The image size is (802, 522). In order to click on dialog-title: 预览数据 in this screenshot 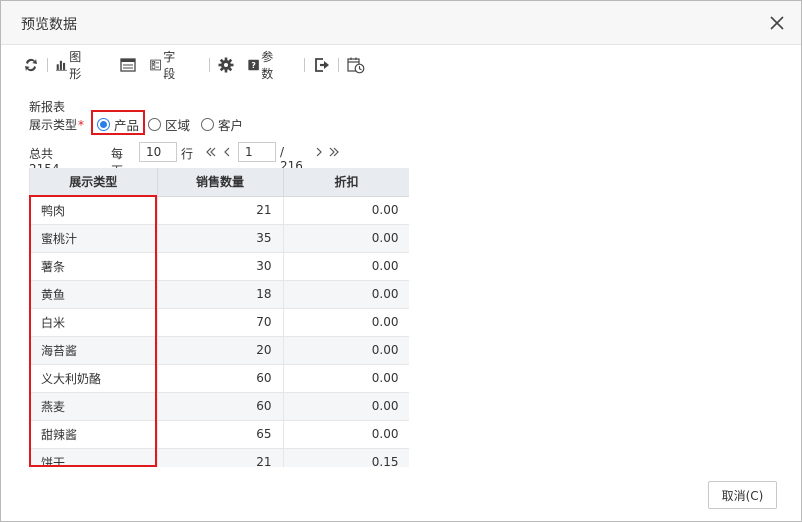, I will do `click(49, 25)`.